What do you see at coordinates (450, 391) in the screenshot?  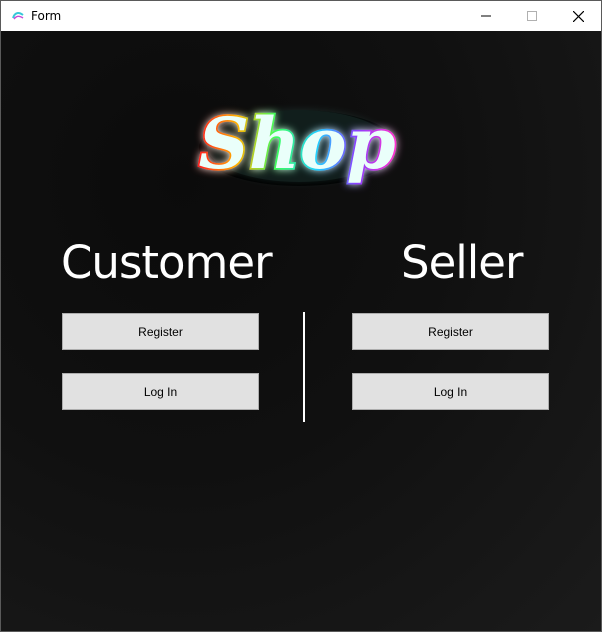 I see `seller-login-button: Log In` at bounding box center [450, 391].